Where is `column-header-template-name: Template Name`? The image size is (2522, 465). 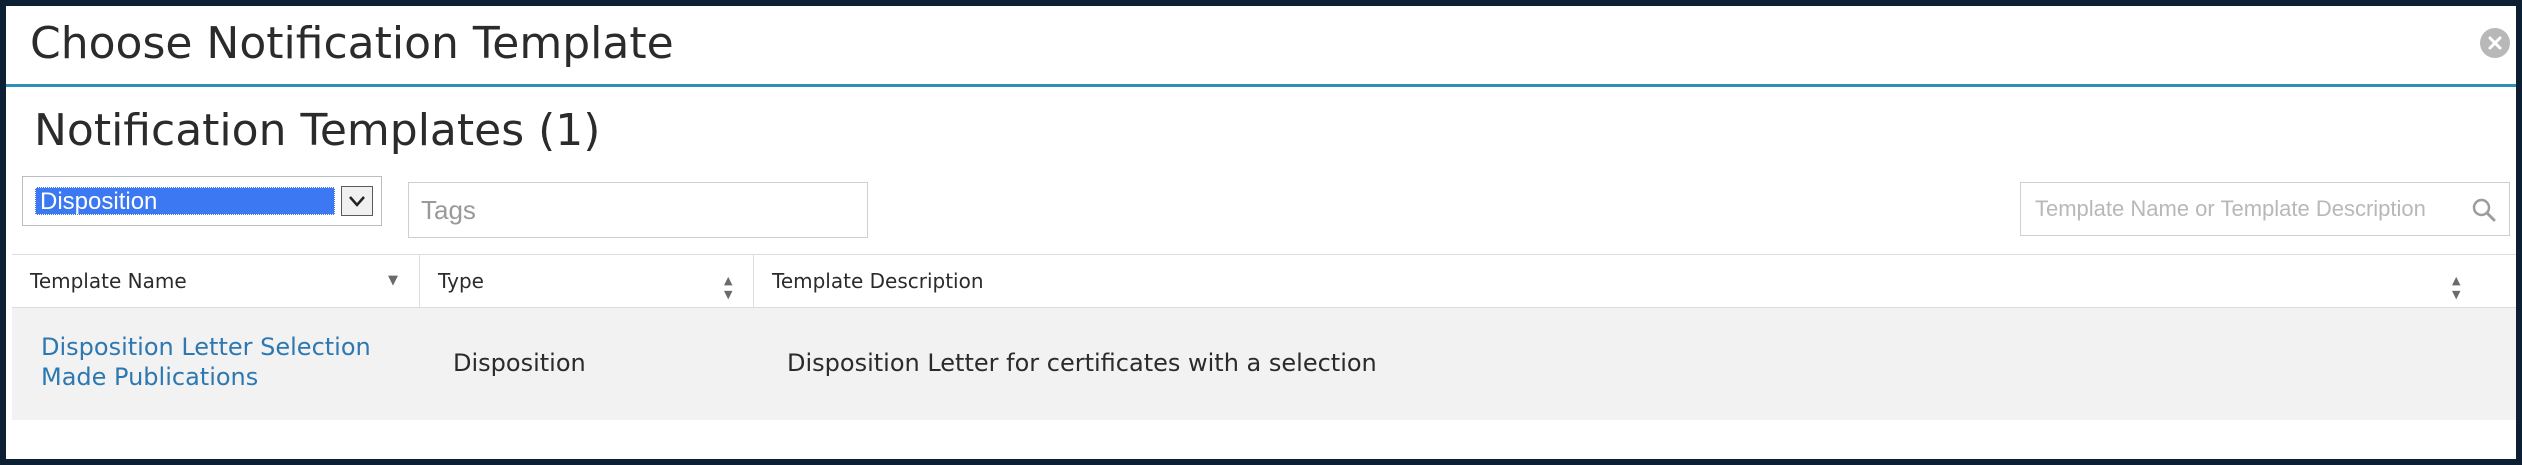
column-header-template-name: Template Name is located at coordinates (216, 281).